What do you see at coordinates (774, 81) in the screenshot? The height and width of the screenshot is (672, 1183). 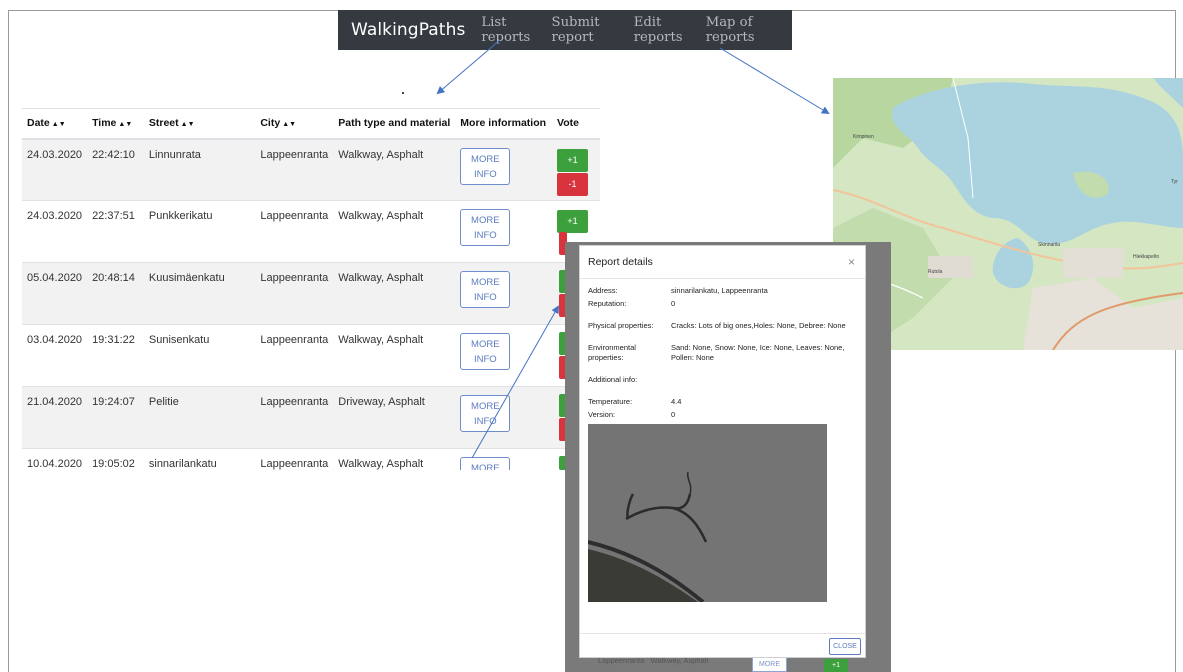 I see `arrow-map-of-reports` at bounding box center [774, 81].